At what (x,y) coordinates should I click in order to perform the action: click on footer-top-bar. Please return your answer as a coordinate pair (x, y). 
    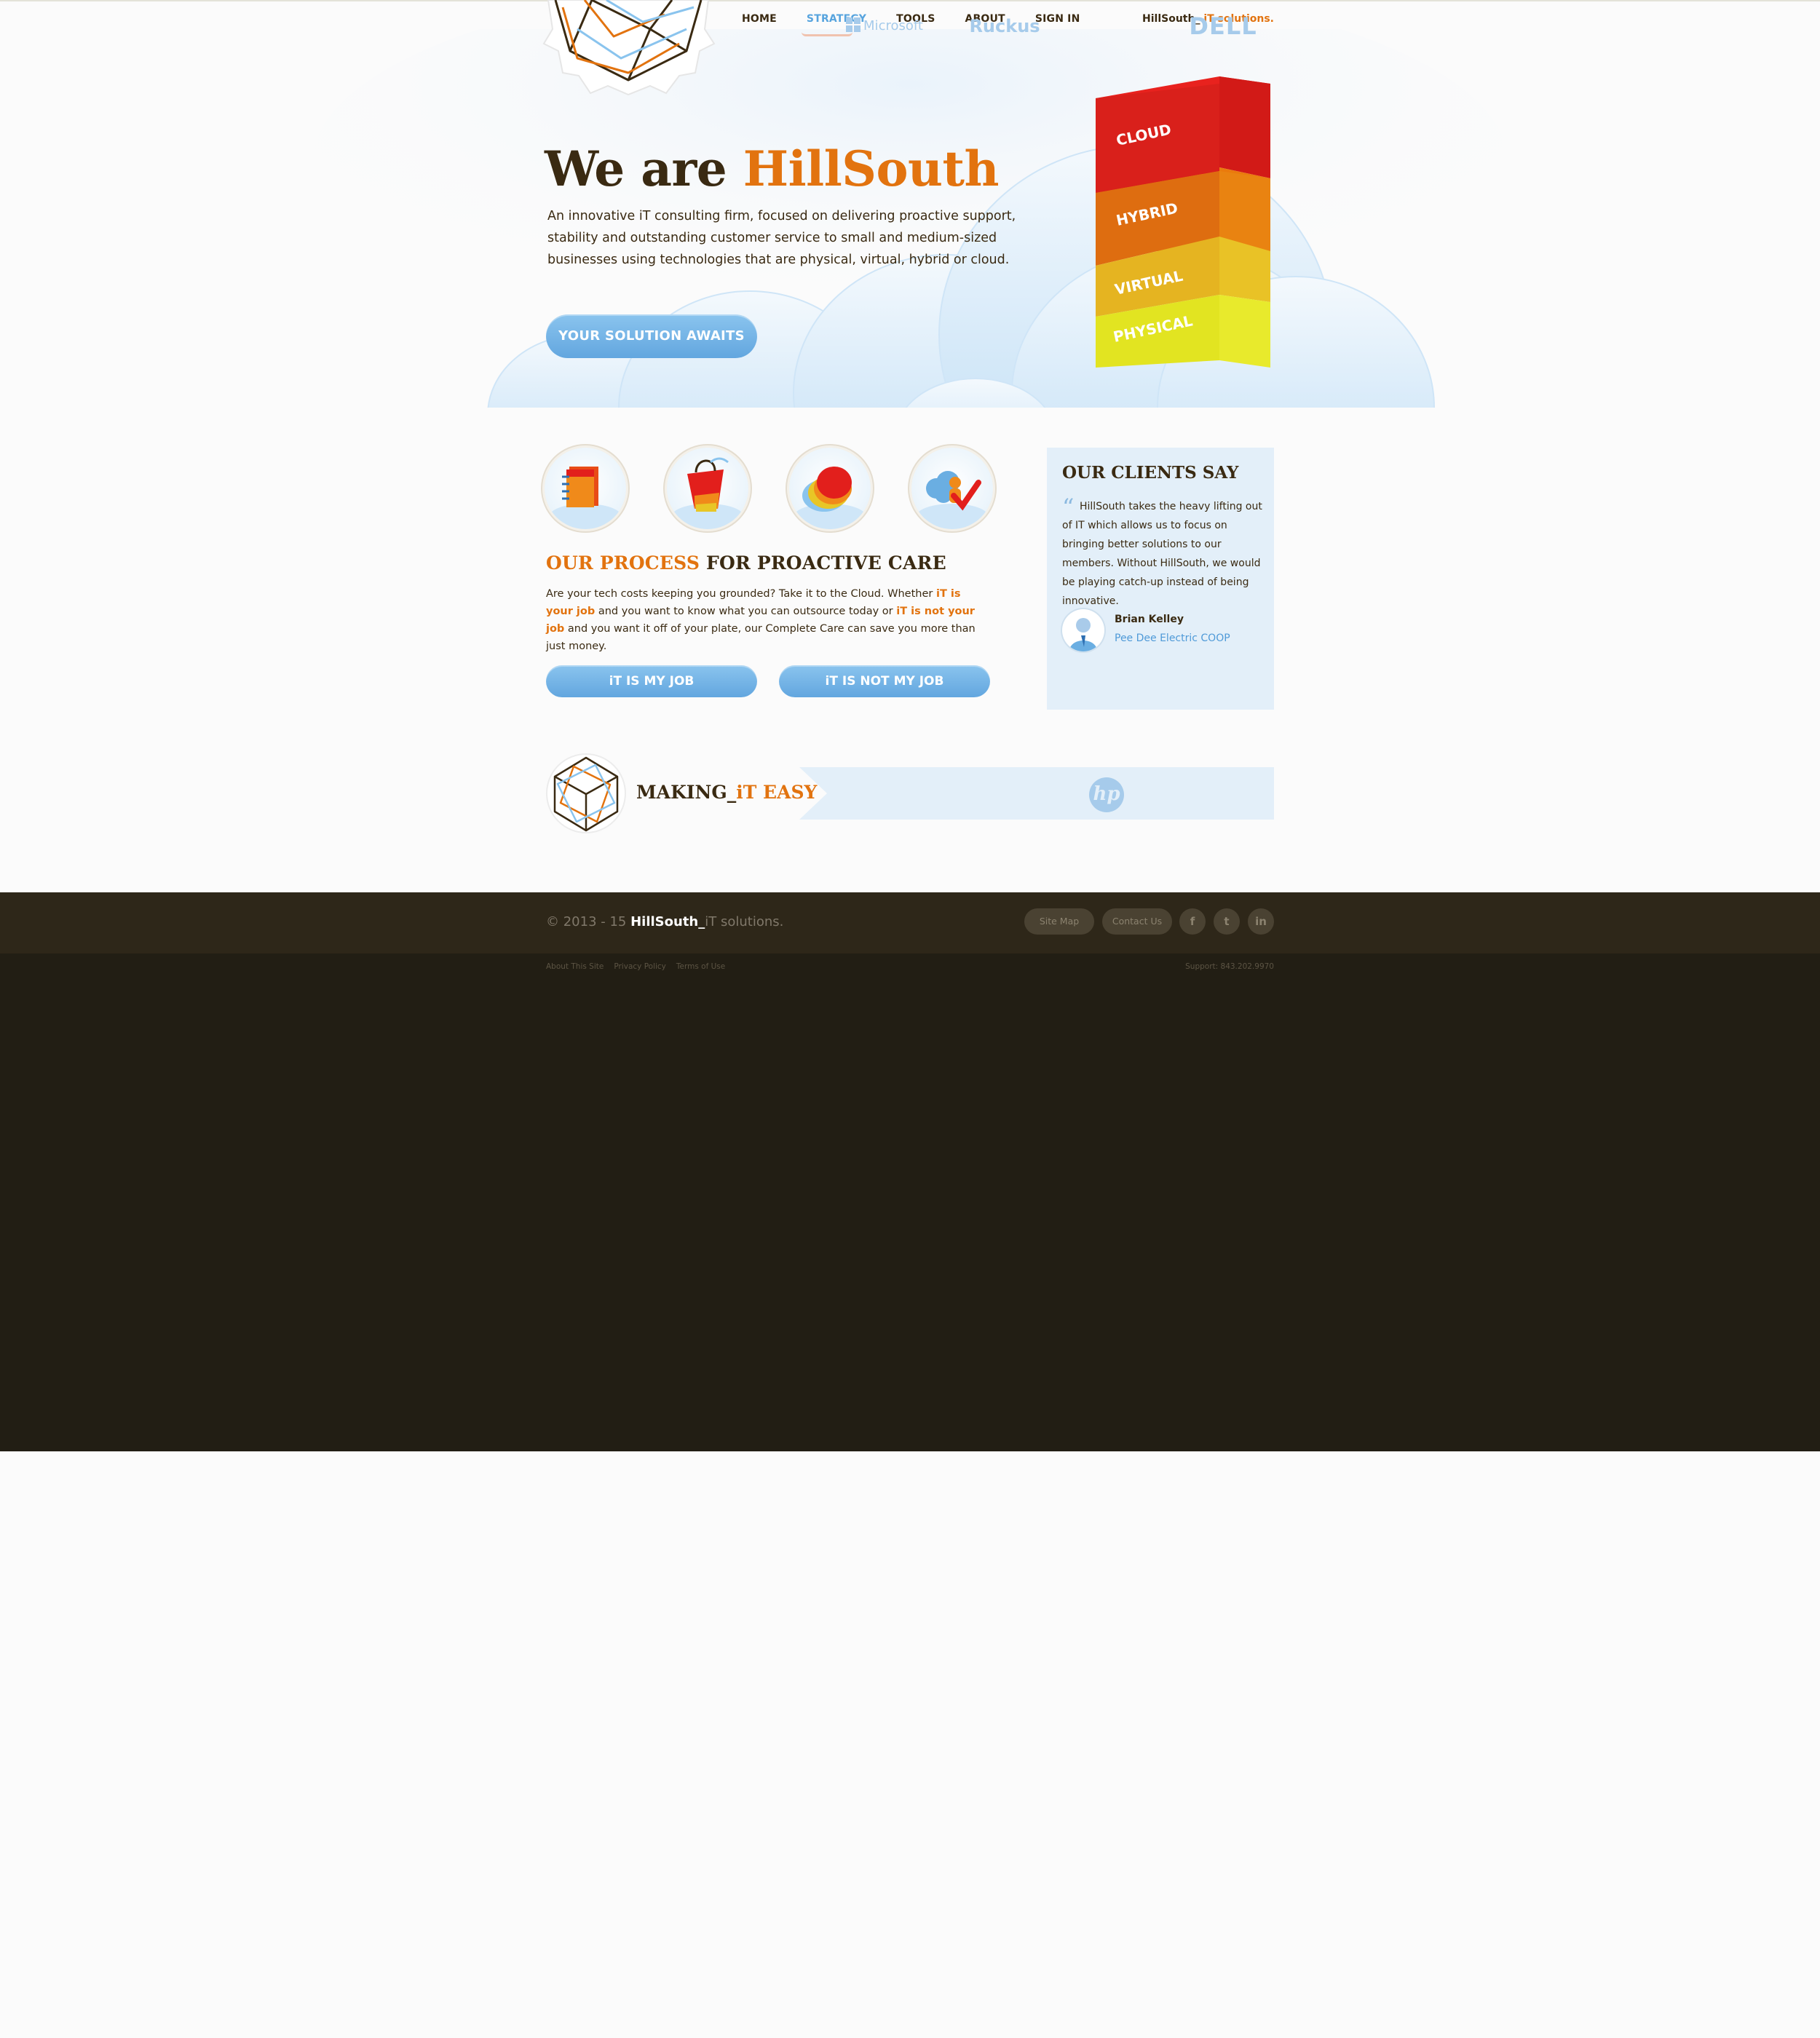
    Looking at the image, I should click on (910, 923).